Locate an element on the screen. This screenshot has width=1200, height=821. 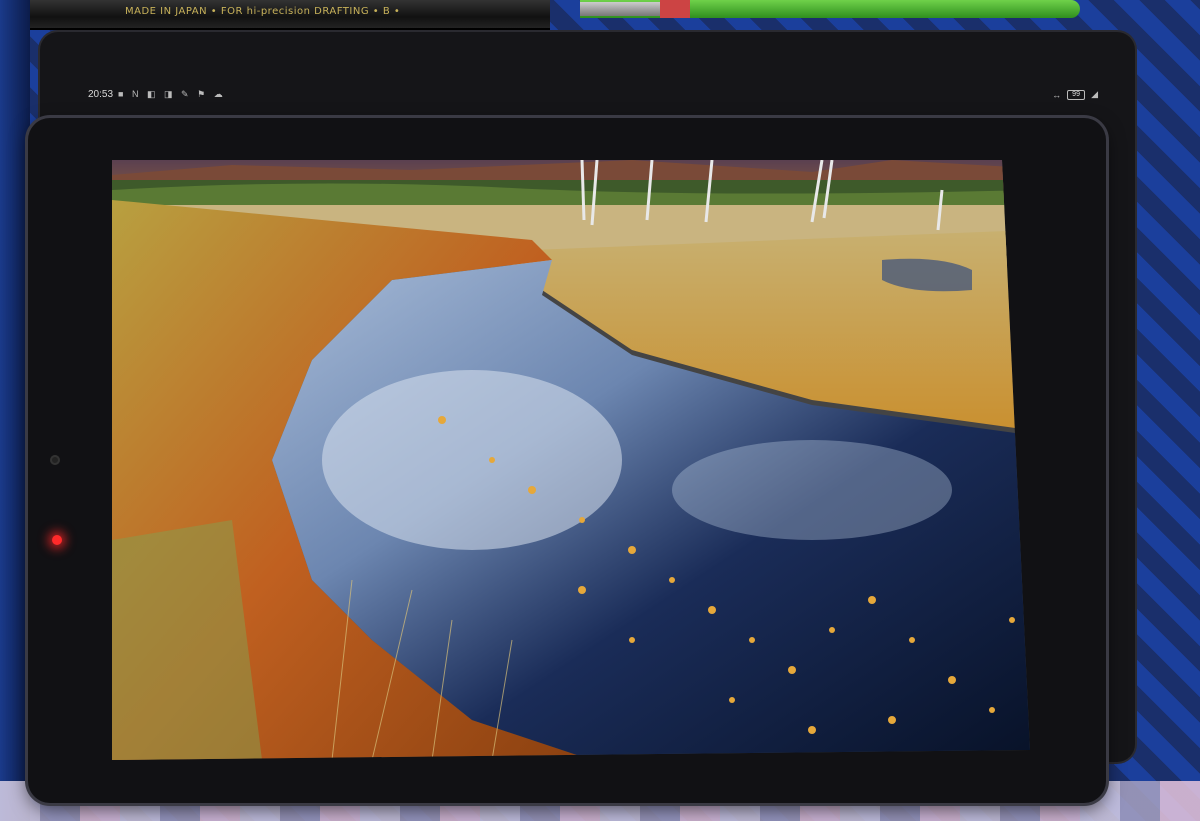
notification-icons: ■ N ◧ ◨ ✎ ⚑ ☁ is located at coordinates (172, 94).